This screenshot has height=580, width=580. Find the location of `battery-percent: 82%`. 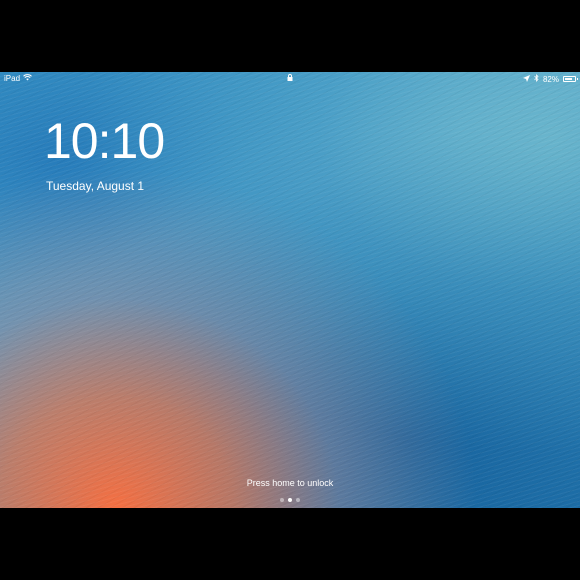

battery-percent: 82% is located at coordinates (550, 79).